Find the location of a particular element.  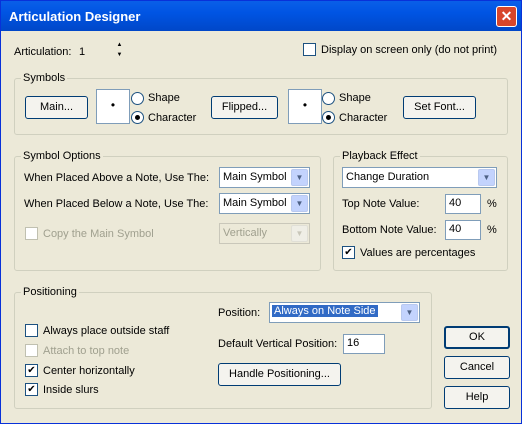

copy-direction-value: Vertically is located at coordinates (245, 233).